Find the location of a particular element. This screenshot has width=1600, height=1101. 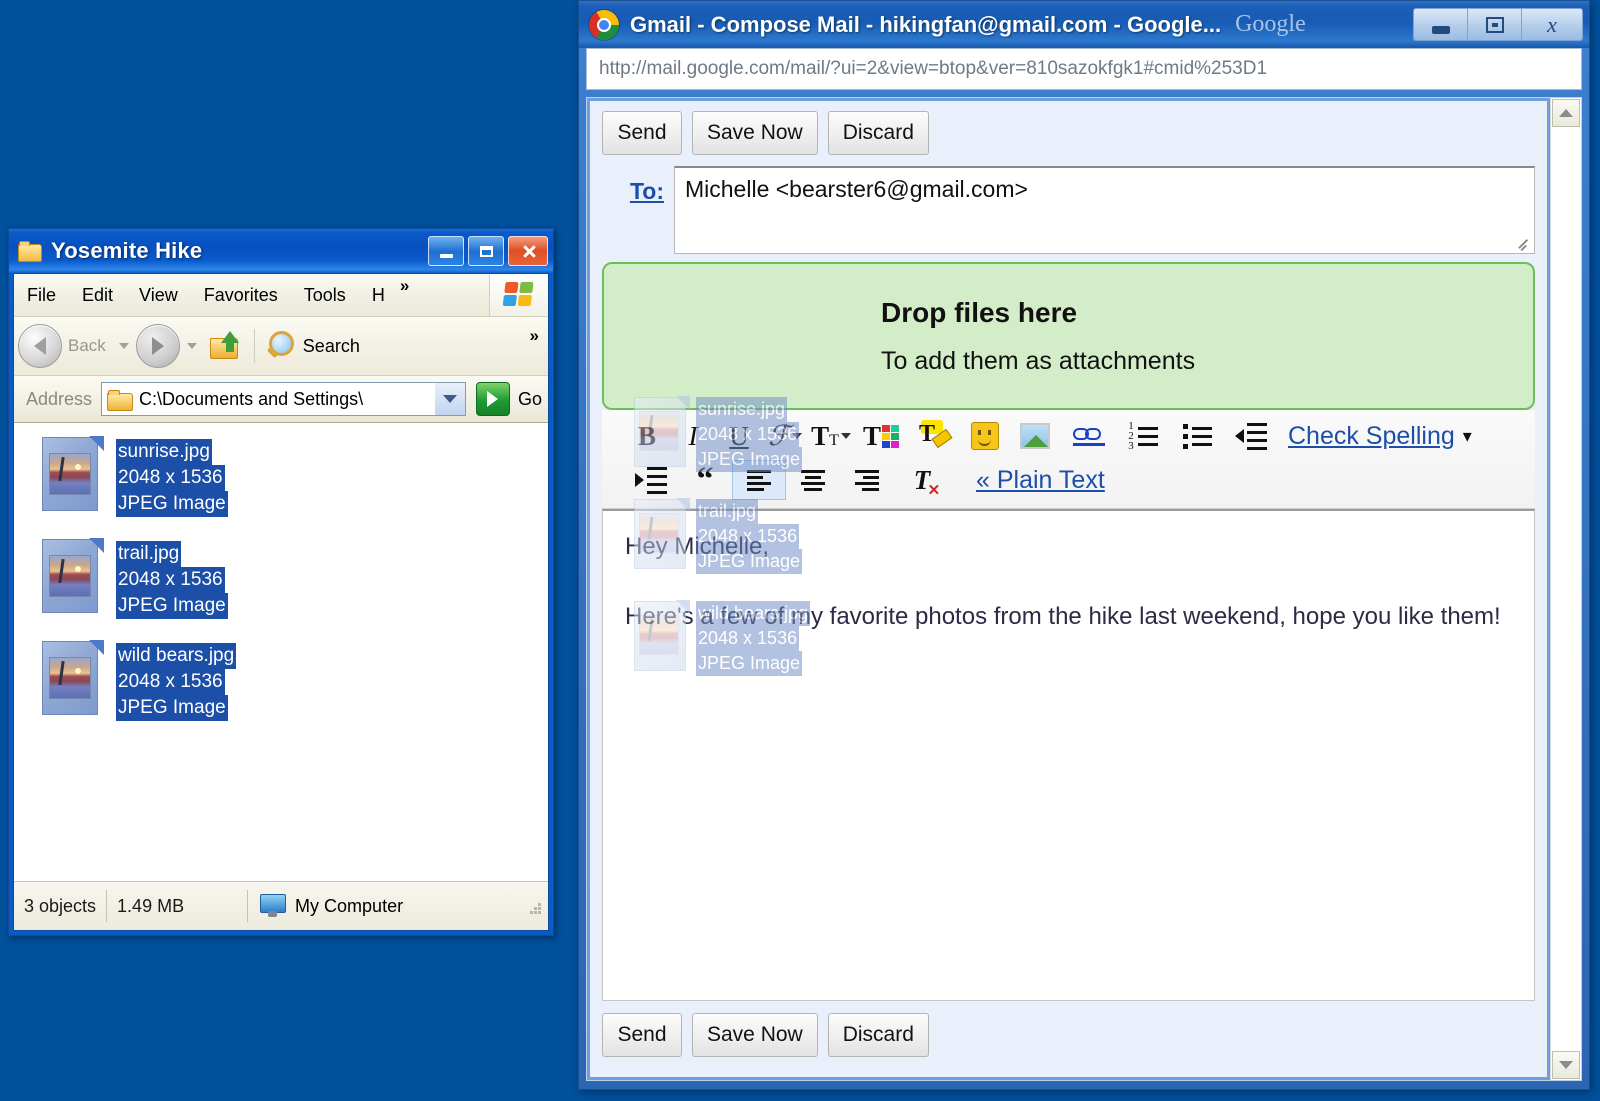

plain-text-link: « Plain Text is located at coordinates (1040, 480).